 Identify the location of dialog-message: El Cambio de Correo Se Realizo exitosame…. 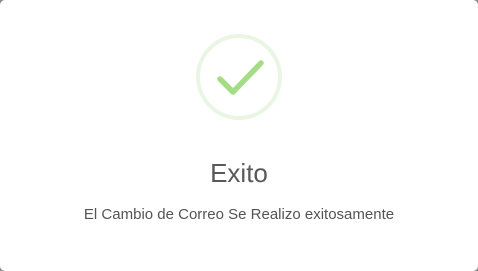
(239, 214).